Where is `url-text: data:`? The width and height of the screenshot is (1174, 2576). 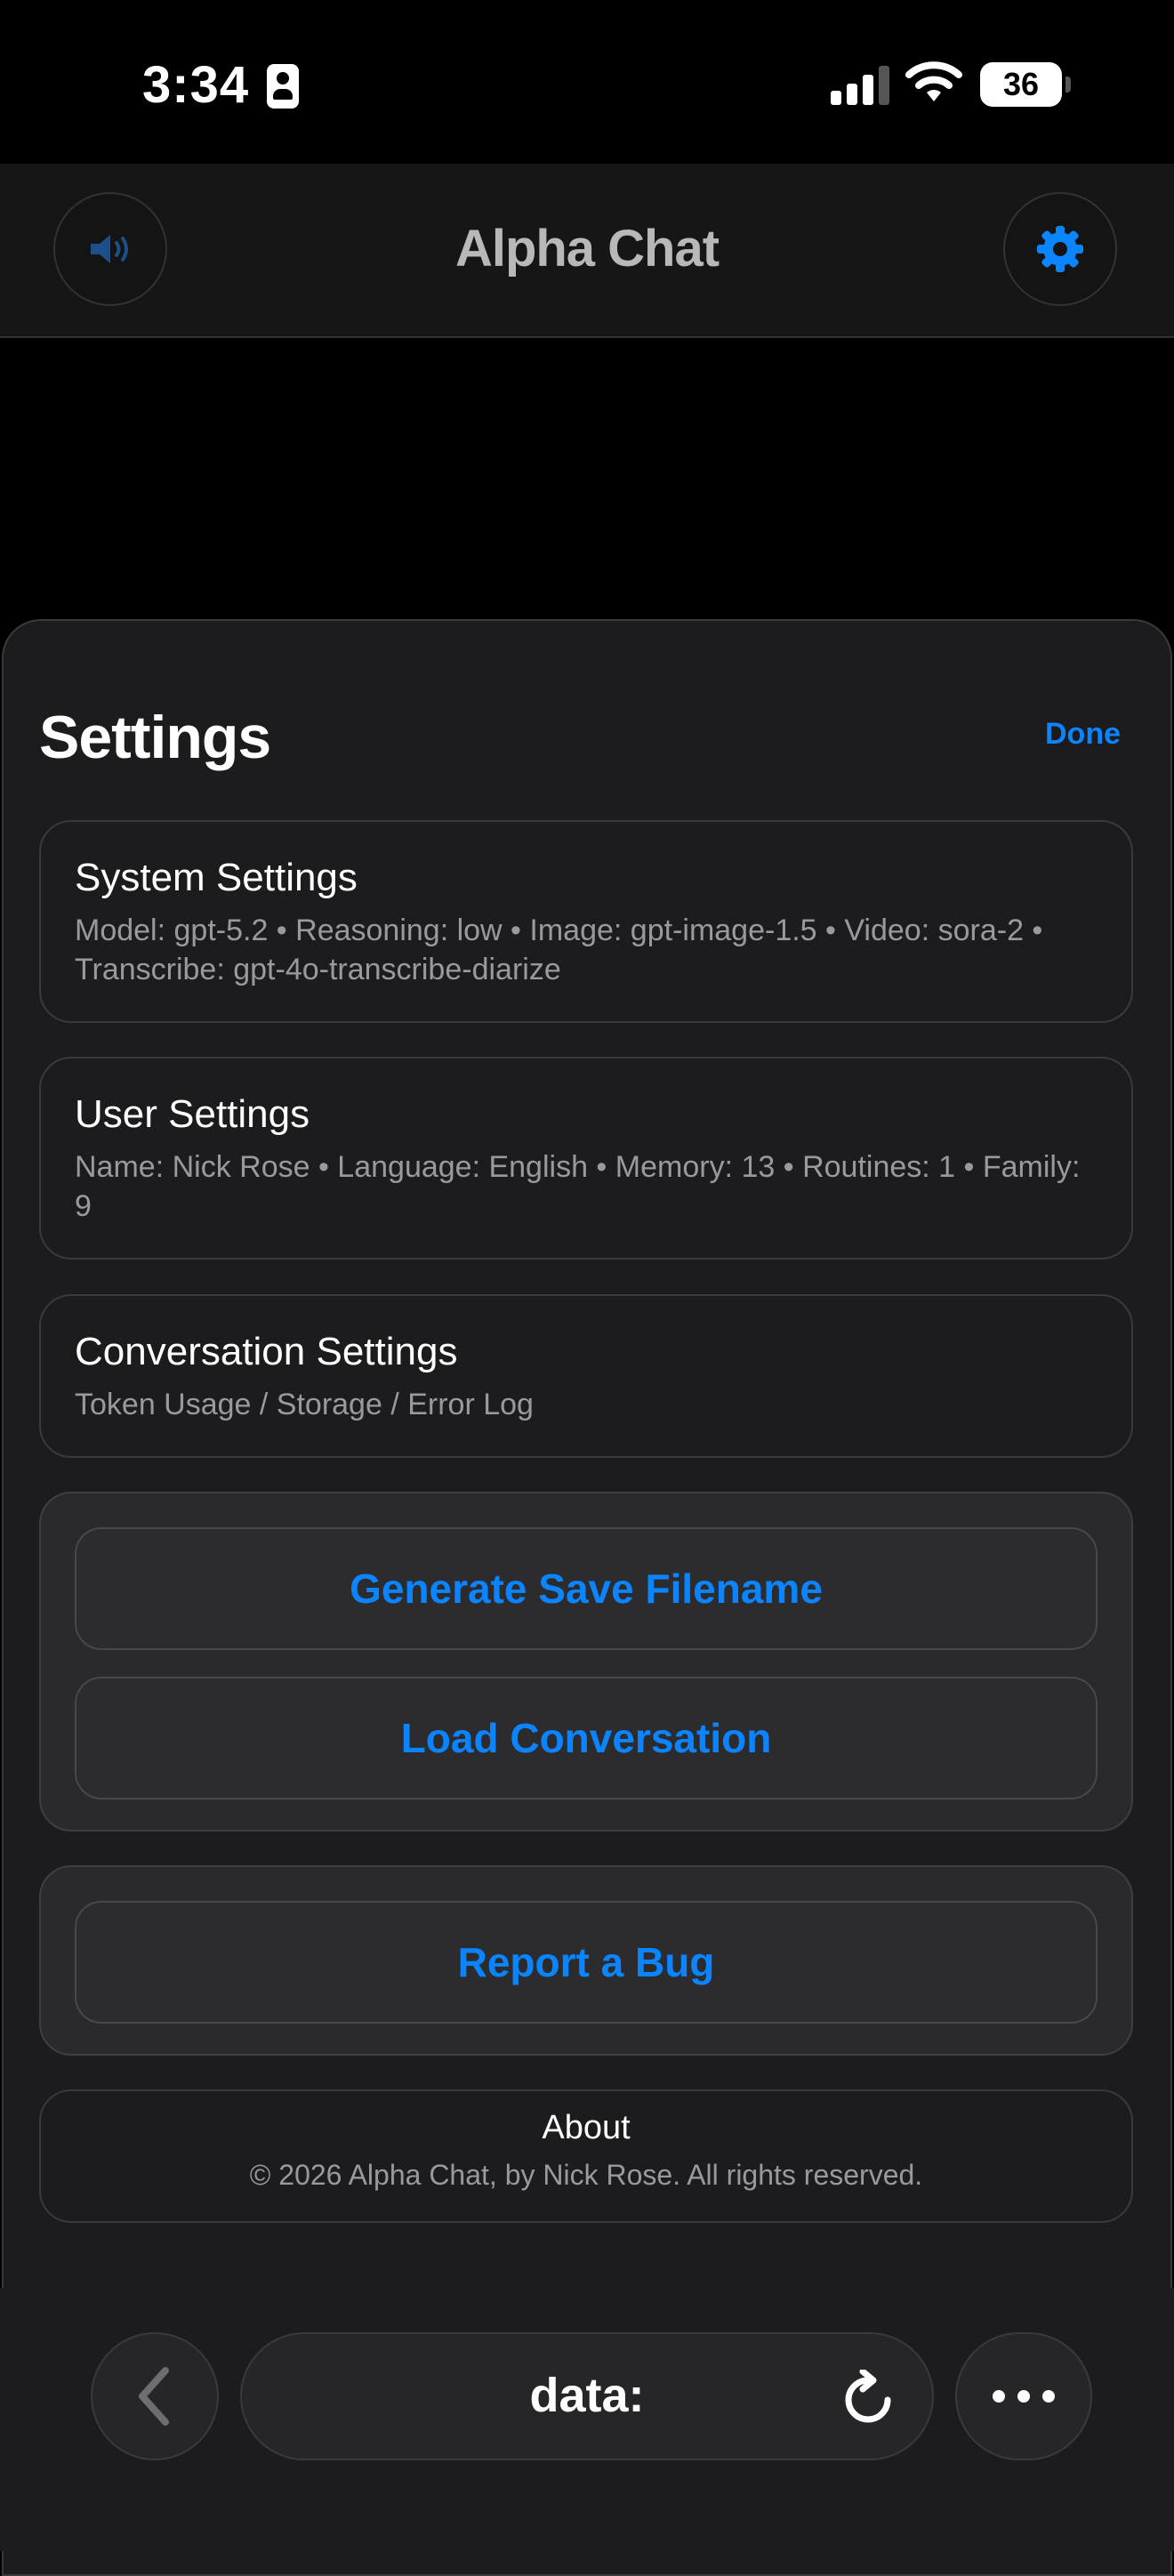 url-text: data: is located at coordinates (587, 2395).